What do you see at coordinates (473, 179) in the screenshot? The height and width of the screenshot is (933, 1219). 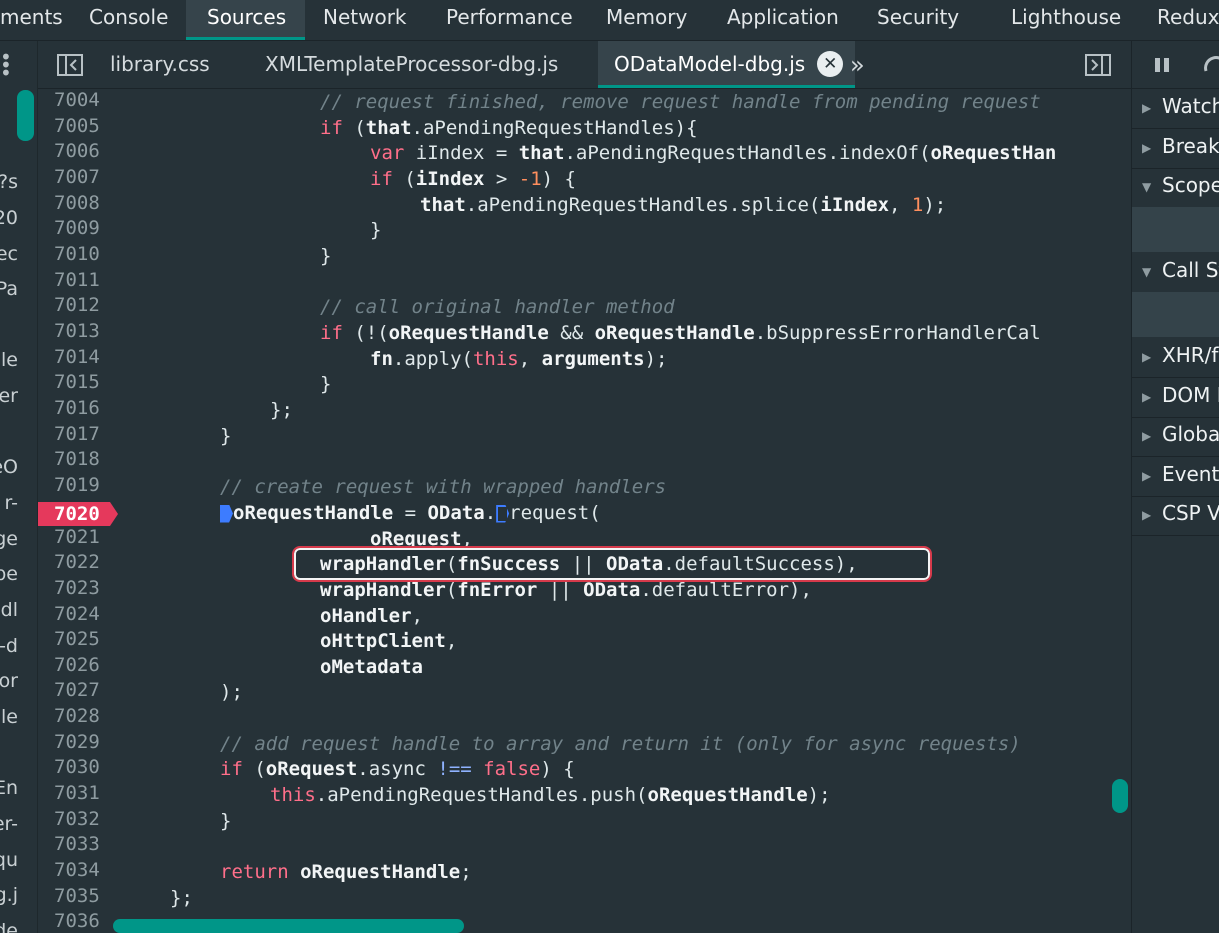 I see `code-line-7007: if (iIndex > -1) {` at bounding box center [473, 179].